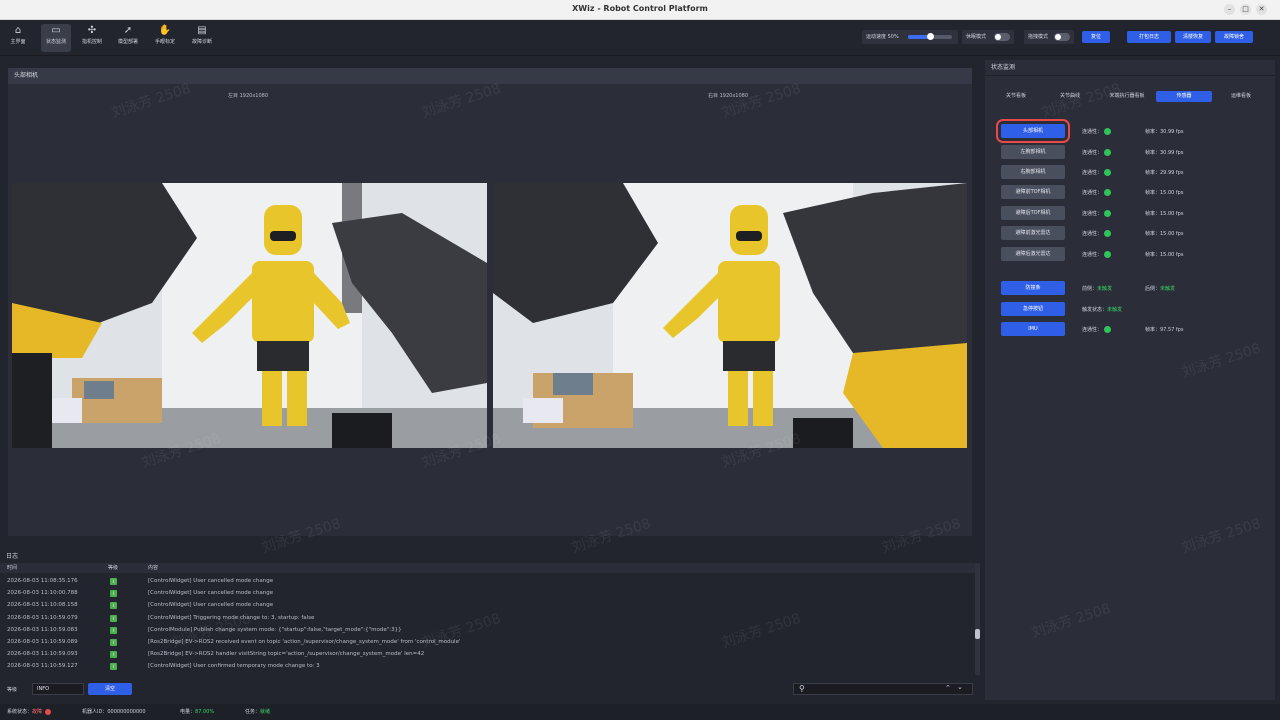 The height and width of the screenshot is (720, 1280). I want to click on robot-id-label: 机器人ID：, so click(95, 712).